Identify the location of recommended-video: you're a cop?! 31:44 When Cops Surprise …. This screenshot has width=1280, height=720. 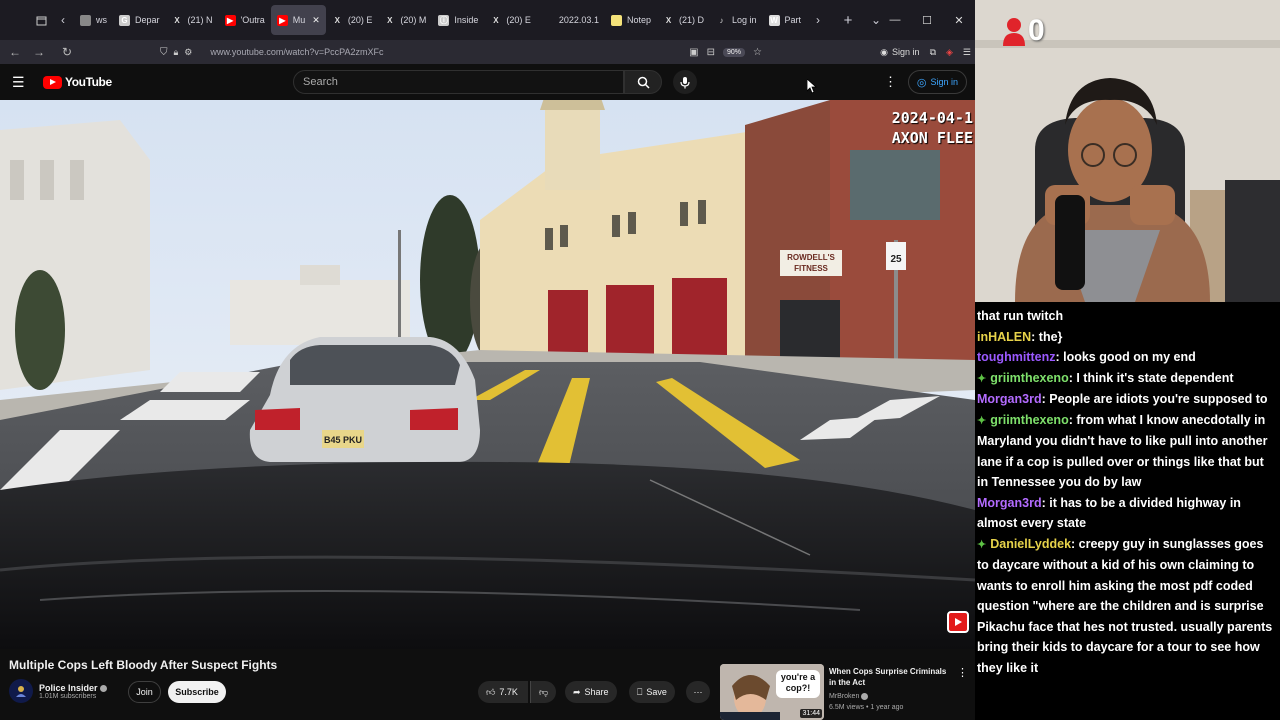
(845, 692).